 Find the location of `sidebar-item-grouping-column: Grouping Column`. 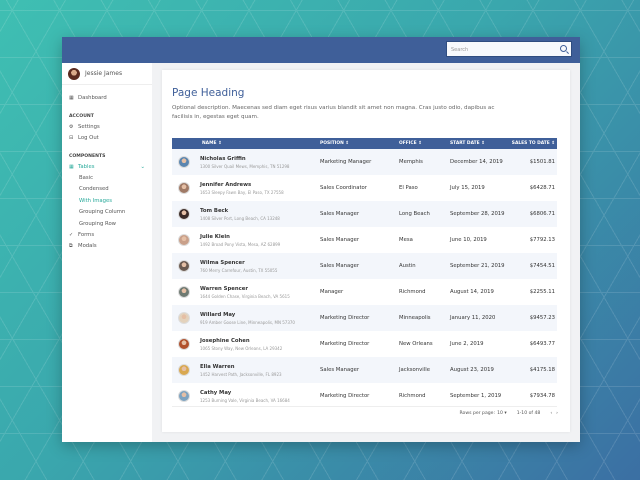

sidebar-item-grouping-column: Grouping Column is located at coordinates (102, 212).